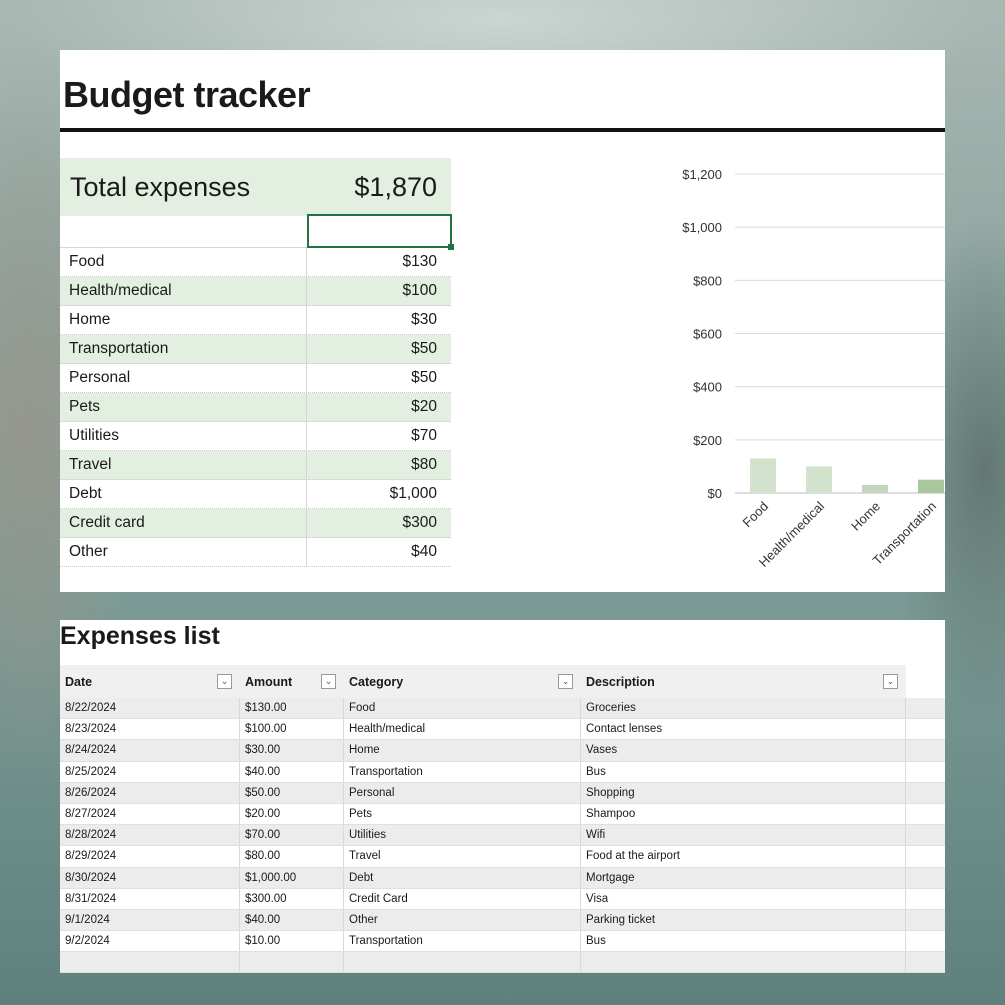  I want to click on bar-health-medical, so click(819, 479).